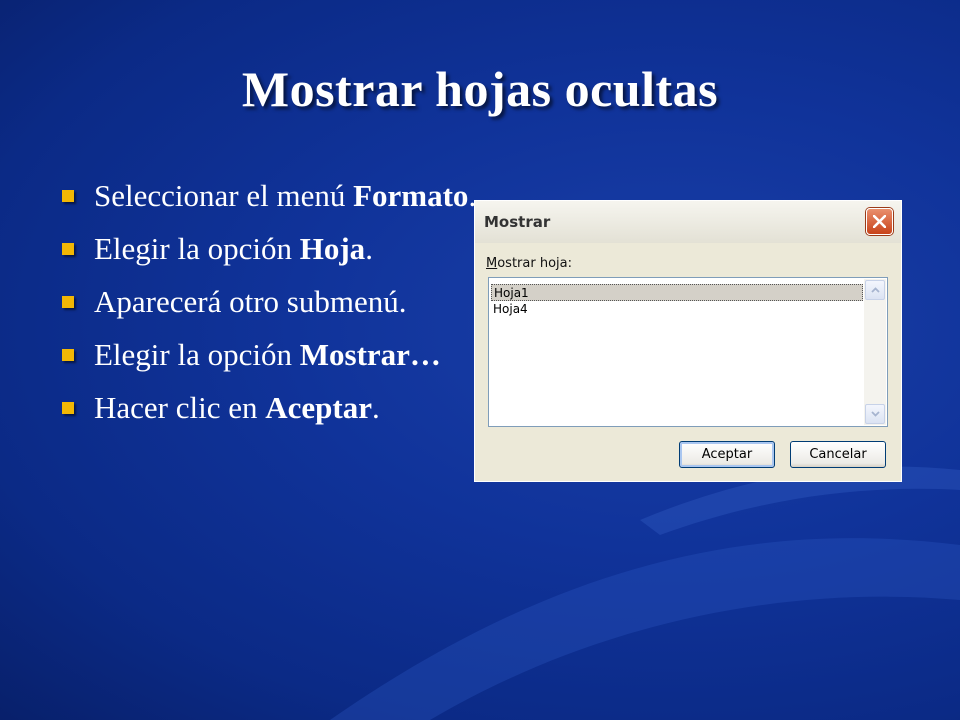 This screenshot has height=720, width=960. I want to click on cancelar-button: Cancelar, so click(838, 454).